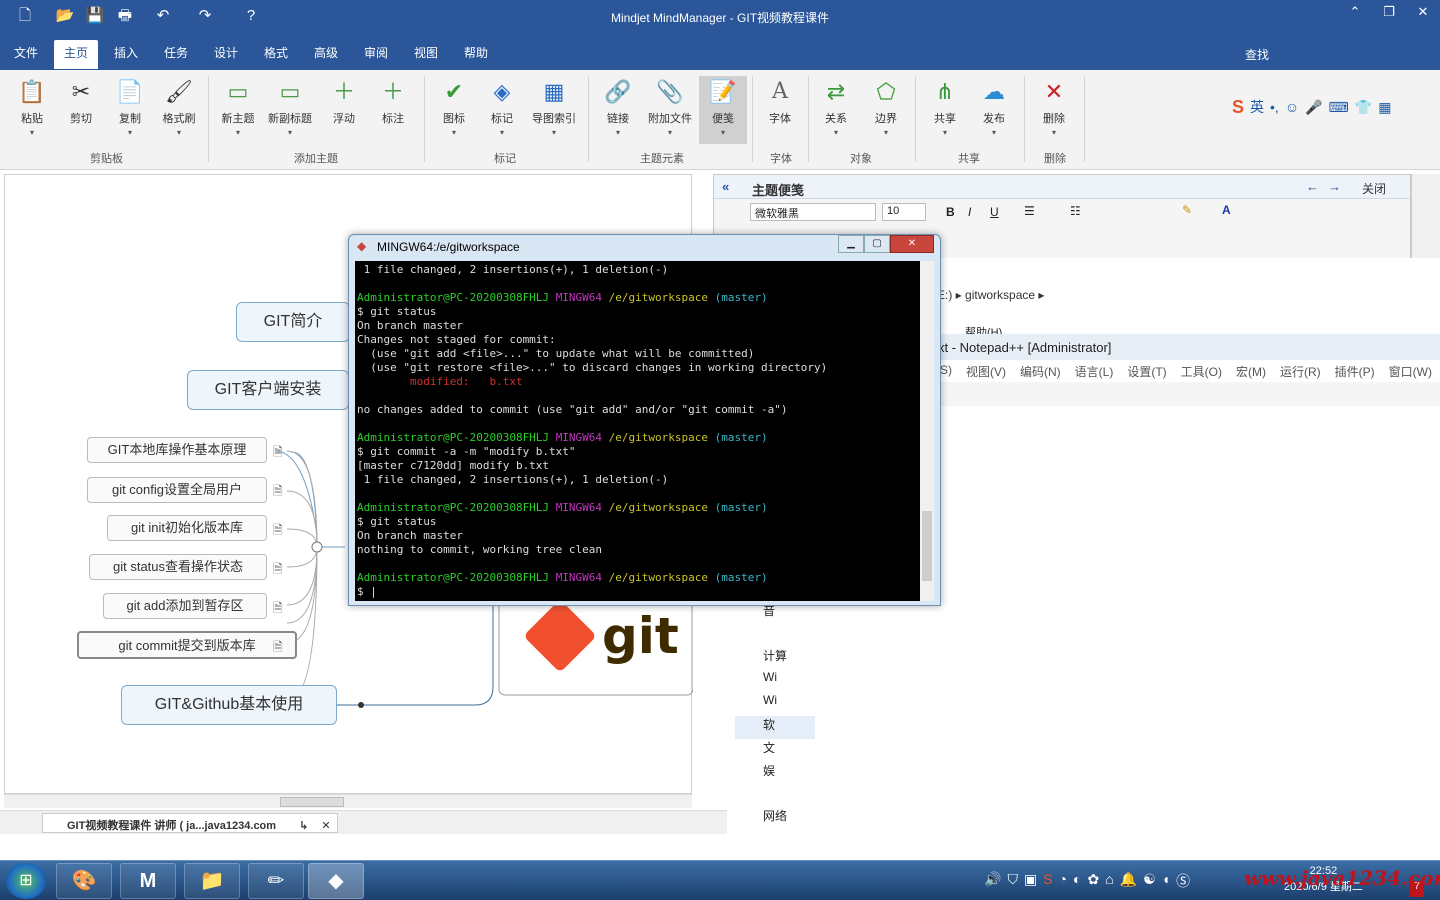 The width and height of the screenshot is (1440, 900). Describe the element at coordinates (187, 645) in the screenshot. I see `node-git-commit: git commit提交到版本库` at that location.